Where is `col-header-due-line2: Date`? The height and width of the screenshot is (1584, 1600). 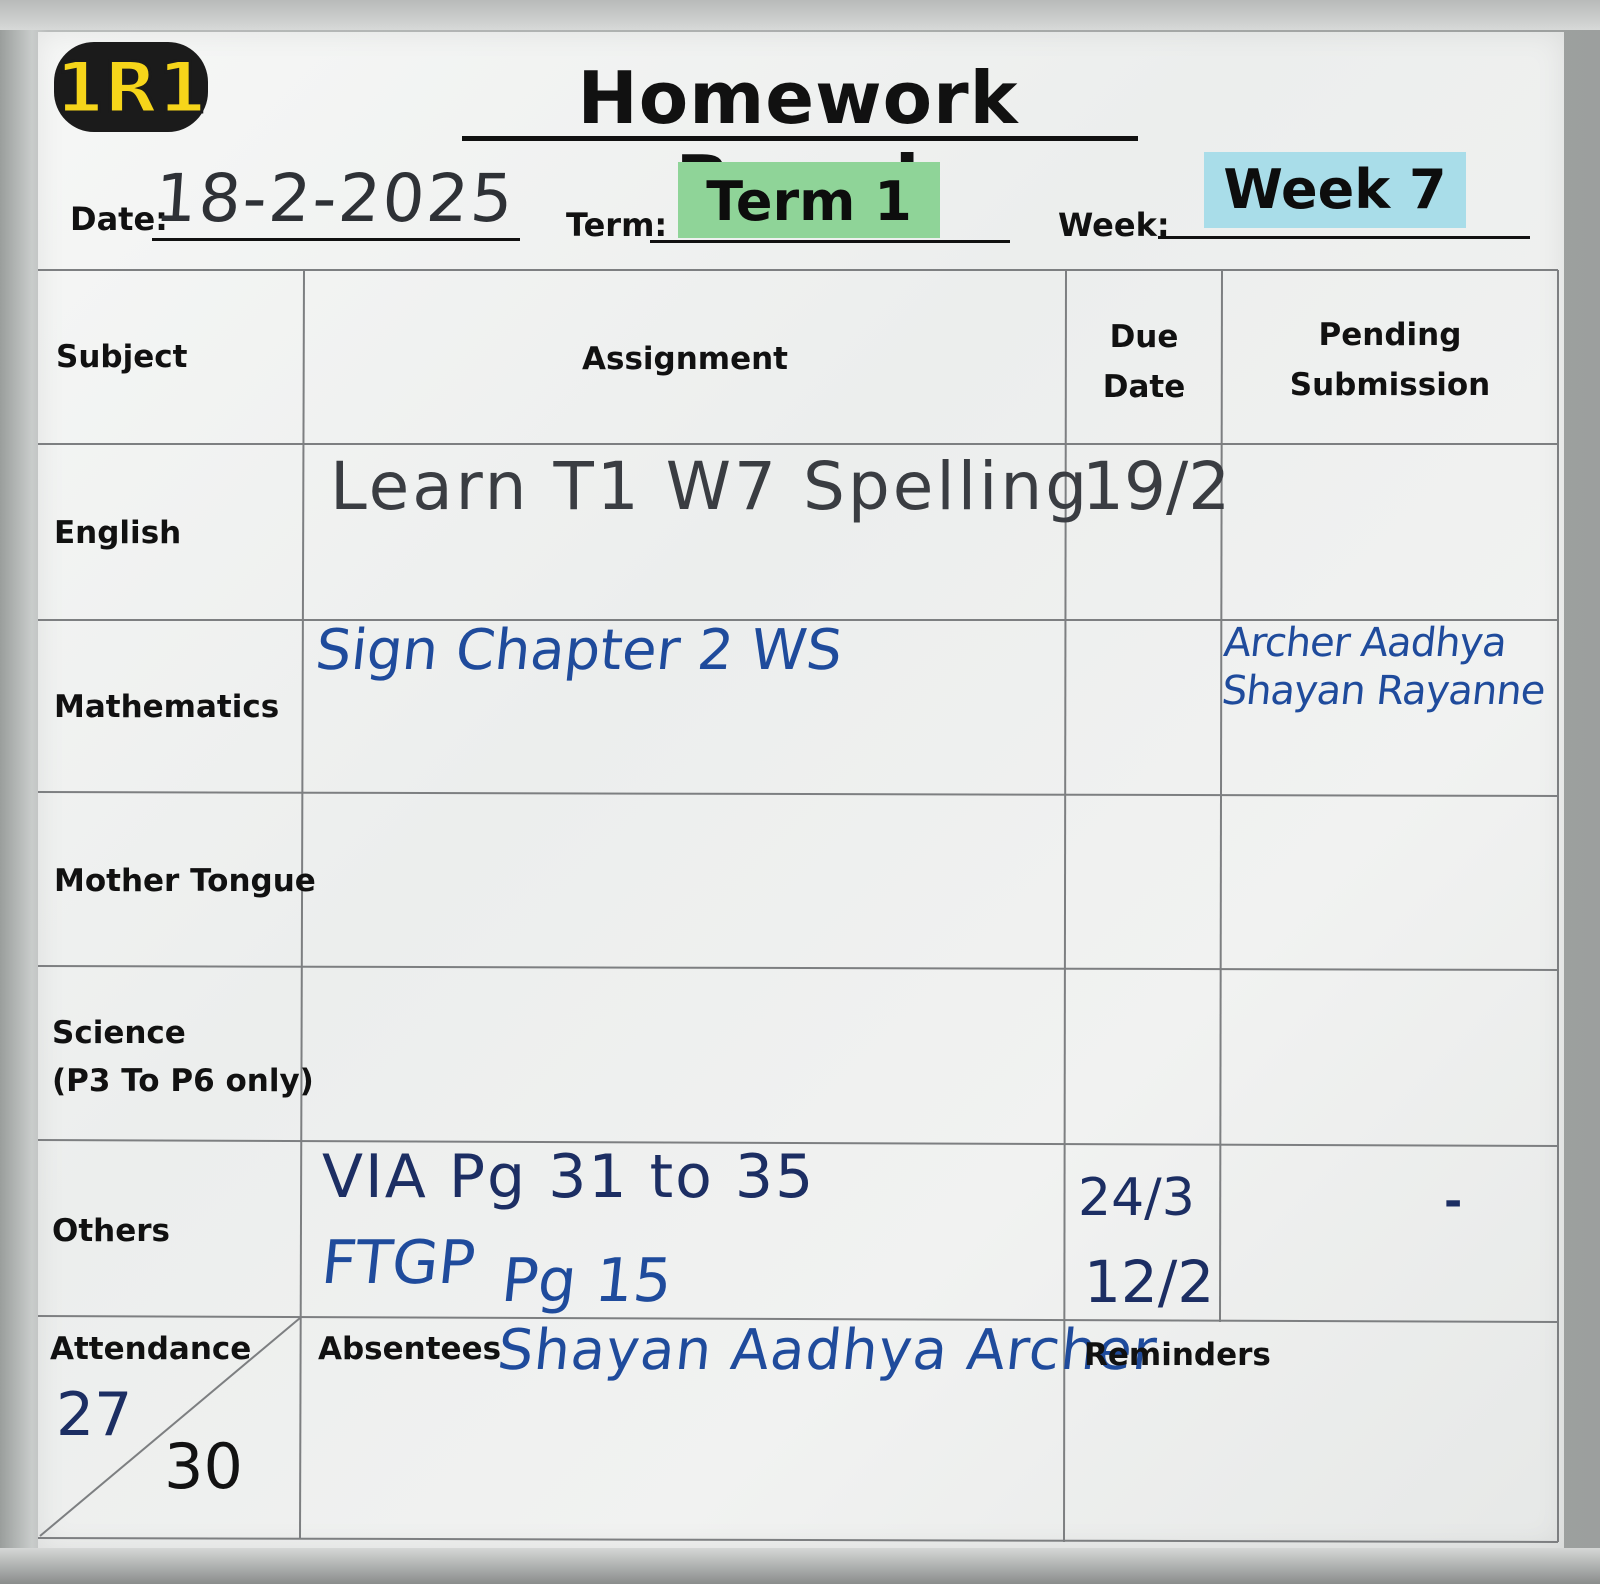
col-header-due-line2: Date is located at coordinates (1144, 387).